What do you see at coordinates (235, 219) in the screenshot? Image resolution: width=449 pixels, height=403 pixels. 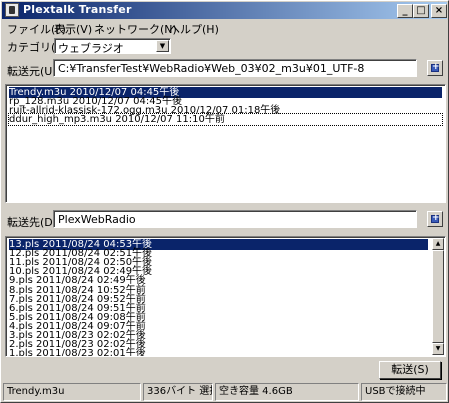 I see `destination-field: PlexWebRadio` at bounding box center [235, 219].